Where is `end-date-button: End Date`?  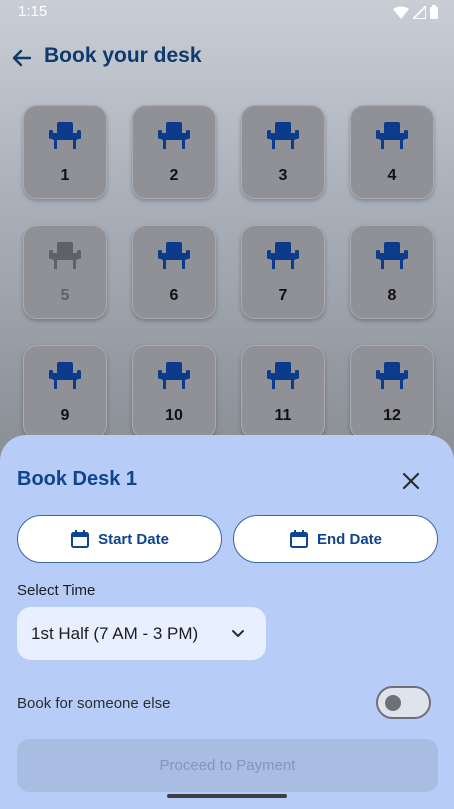 end-date-button: End Date is located at coordinates (335, 539).